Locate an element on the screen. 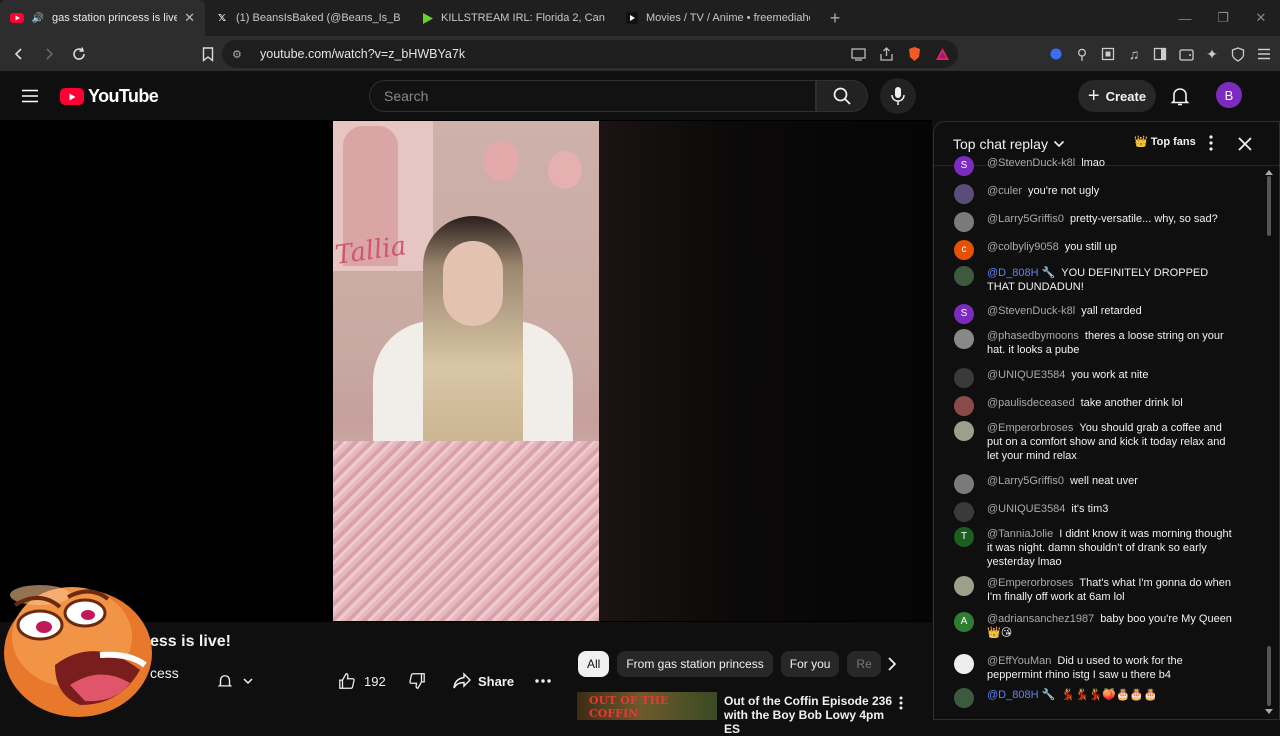 The width and height of the screenshot is (1280, 736). chat-author-avatar: A is located at coordinates (964, 622).